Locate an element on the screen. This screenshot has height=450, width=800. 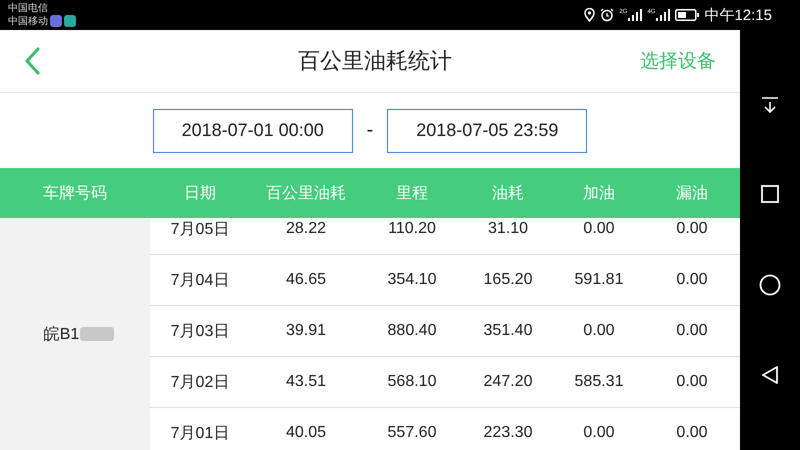
table-cell-text: 28.22 is located at coordinates (306, 229).